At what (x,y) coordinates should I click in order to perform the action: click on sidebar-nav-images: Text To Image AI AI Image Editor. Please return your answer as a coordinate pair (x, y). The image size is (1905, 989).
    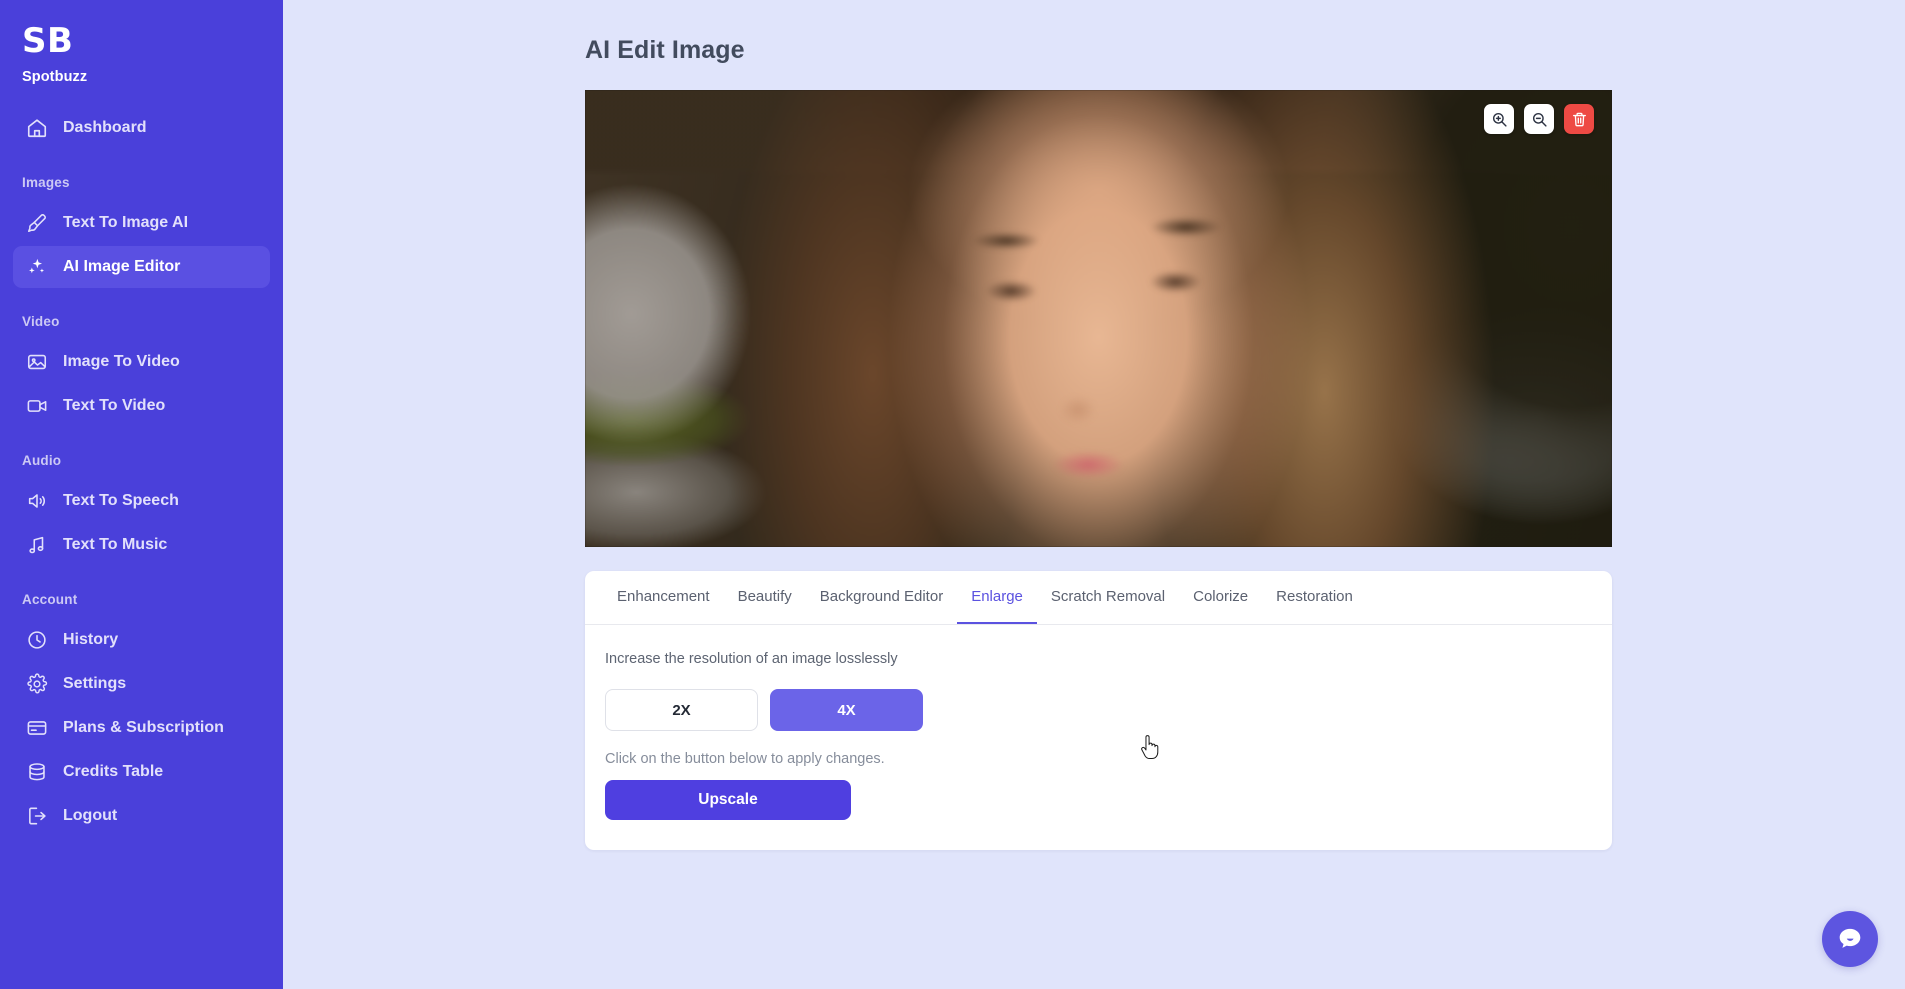
    Looking at the image, I should click on (141, 245).